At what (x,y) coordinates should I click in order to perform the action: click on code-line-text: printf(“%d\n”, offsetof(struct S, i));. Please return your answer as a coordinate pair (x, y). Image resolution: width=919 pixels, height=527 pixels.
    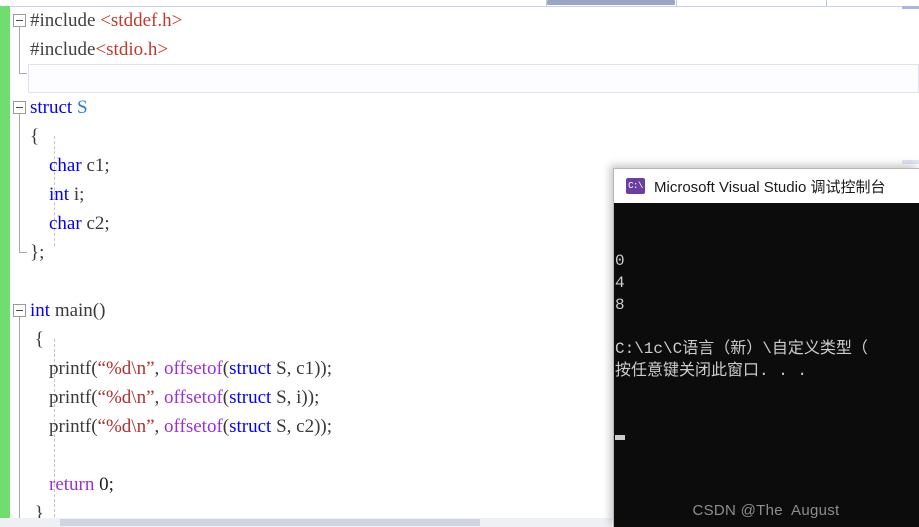
    Looking at the image, I should click on (174, 397).